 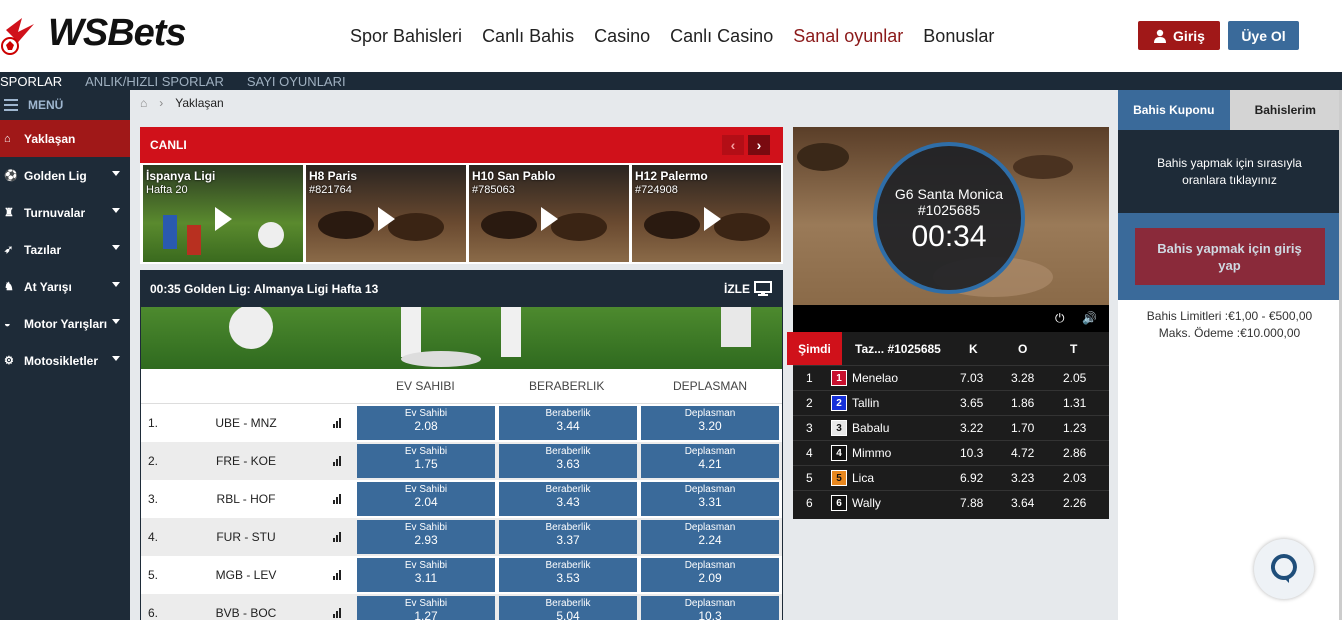 I want to click on live-card: H10 San Pablo #785063, so click(x=549, y=213).